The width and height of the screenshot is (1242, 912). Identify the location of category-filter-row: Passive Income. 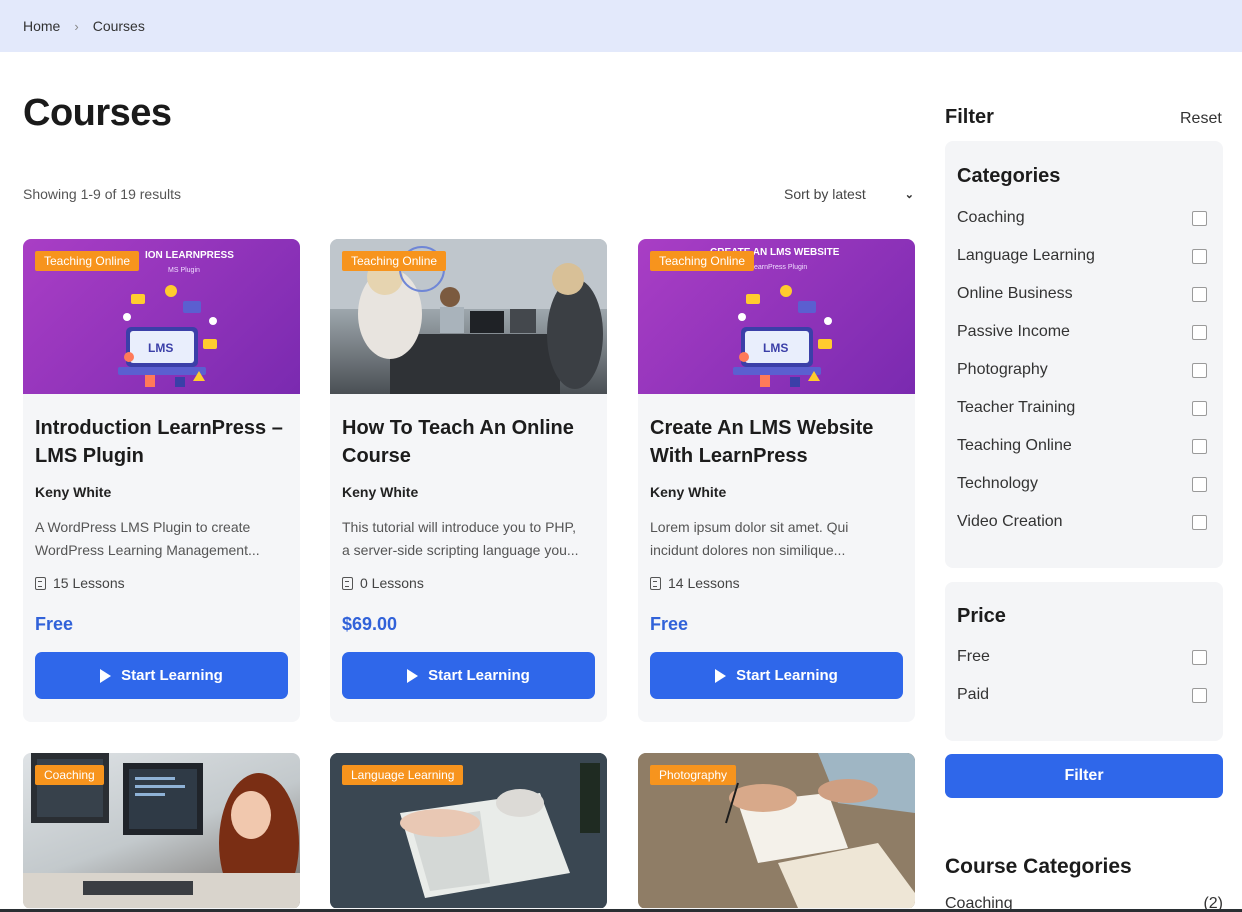
(1082, 332).